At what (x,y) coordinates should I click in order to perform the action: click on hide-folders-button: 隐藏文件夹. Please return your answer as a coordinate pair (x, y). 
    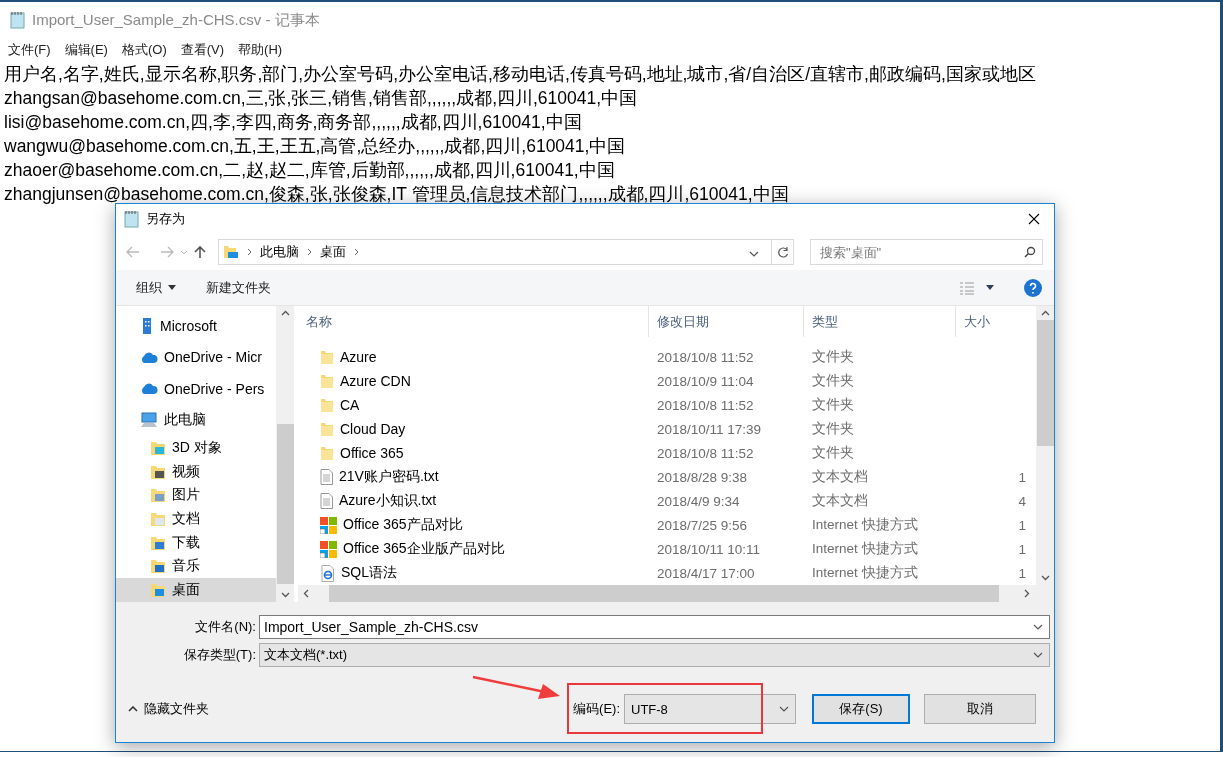
    Looking at the image, I should click on (168, 709).